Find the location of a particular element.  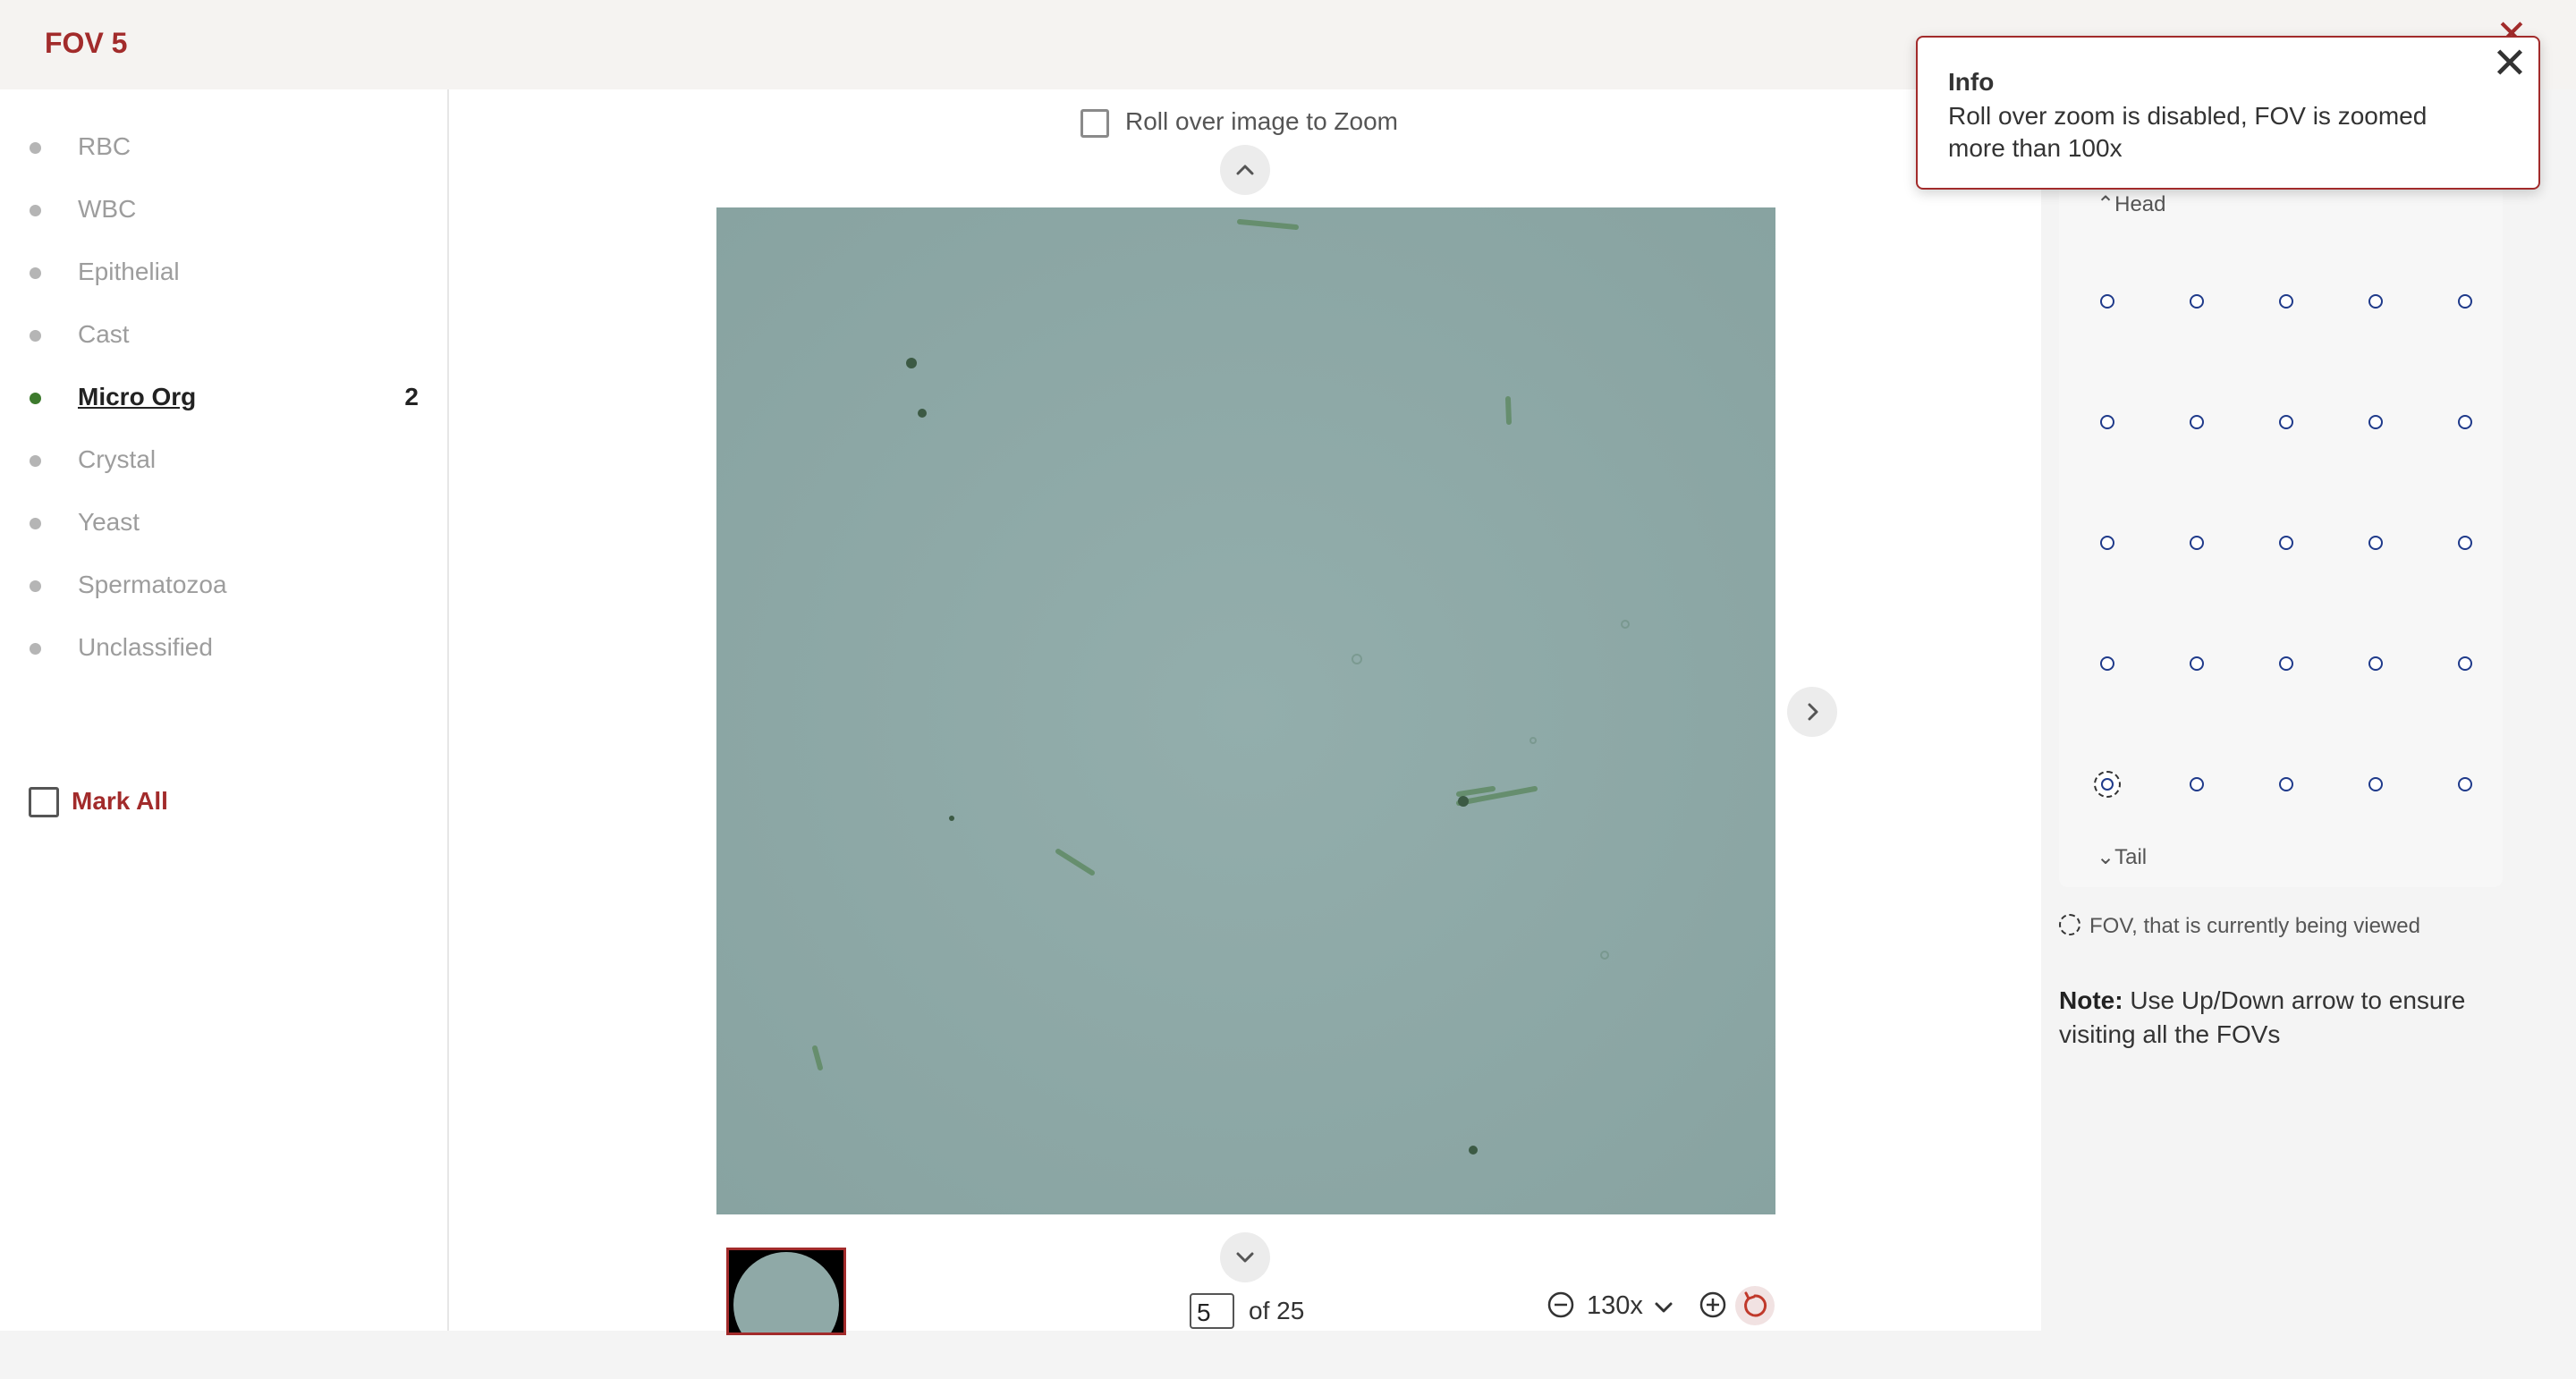

sidebar-item-label: Epithelial is located at coordinates (129, 271).